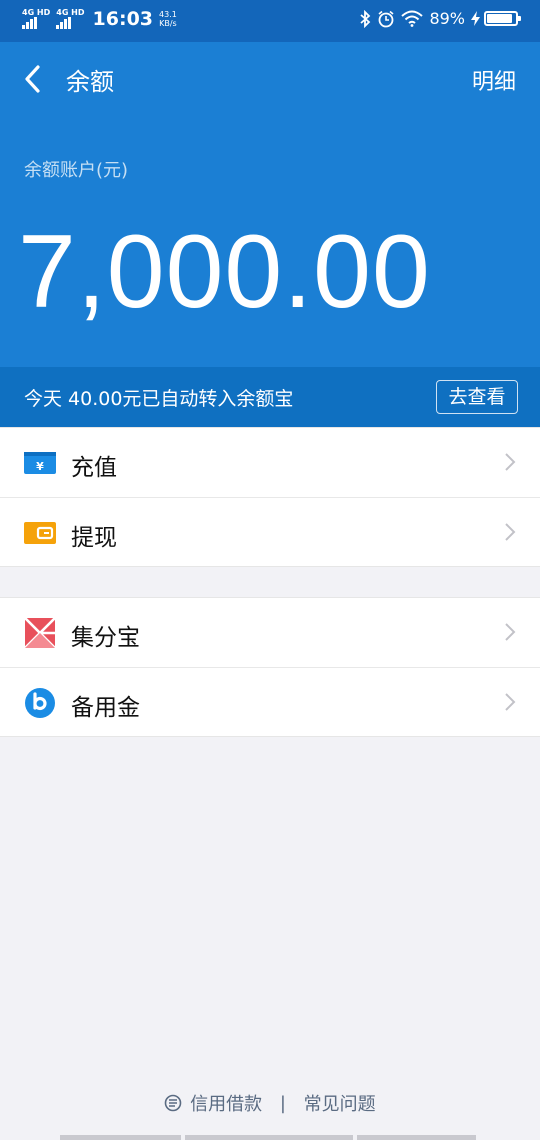 The height and width of the screenshot is (1140, 540). What do you see at coordinates (270, 1137) in the screenshot?
I see `gesture-bar` at bounding box center [270, 1137].